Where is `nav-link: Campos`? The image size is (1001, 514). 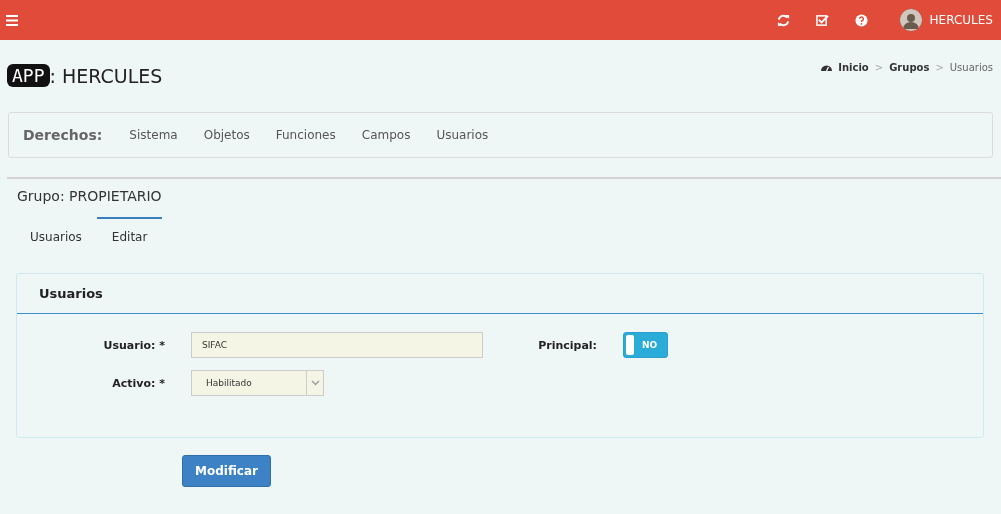 nav-link: Campos is located at coordinates (386, 135).